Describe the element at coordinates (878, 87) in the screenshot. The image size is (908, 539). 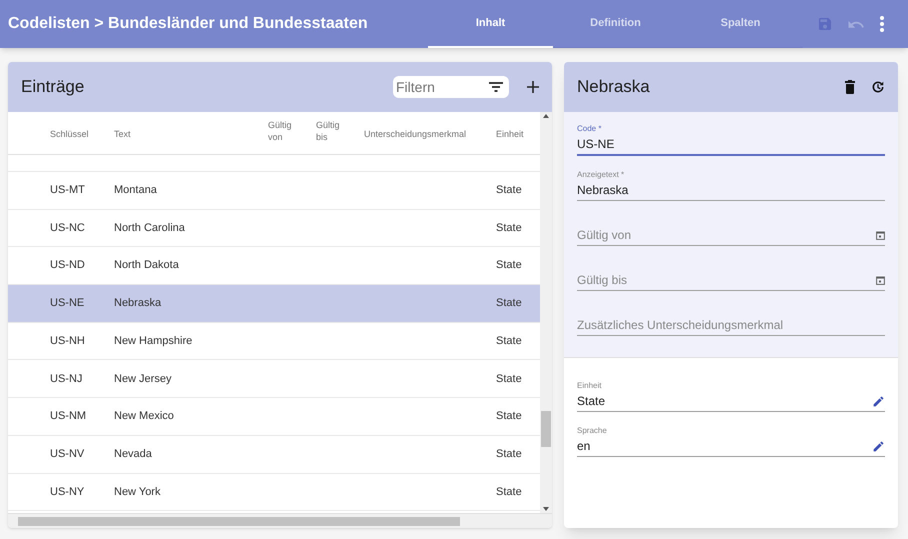
I see `history-icon` at that location.